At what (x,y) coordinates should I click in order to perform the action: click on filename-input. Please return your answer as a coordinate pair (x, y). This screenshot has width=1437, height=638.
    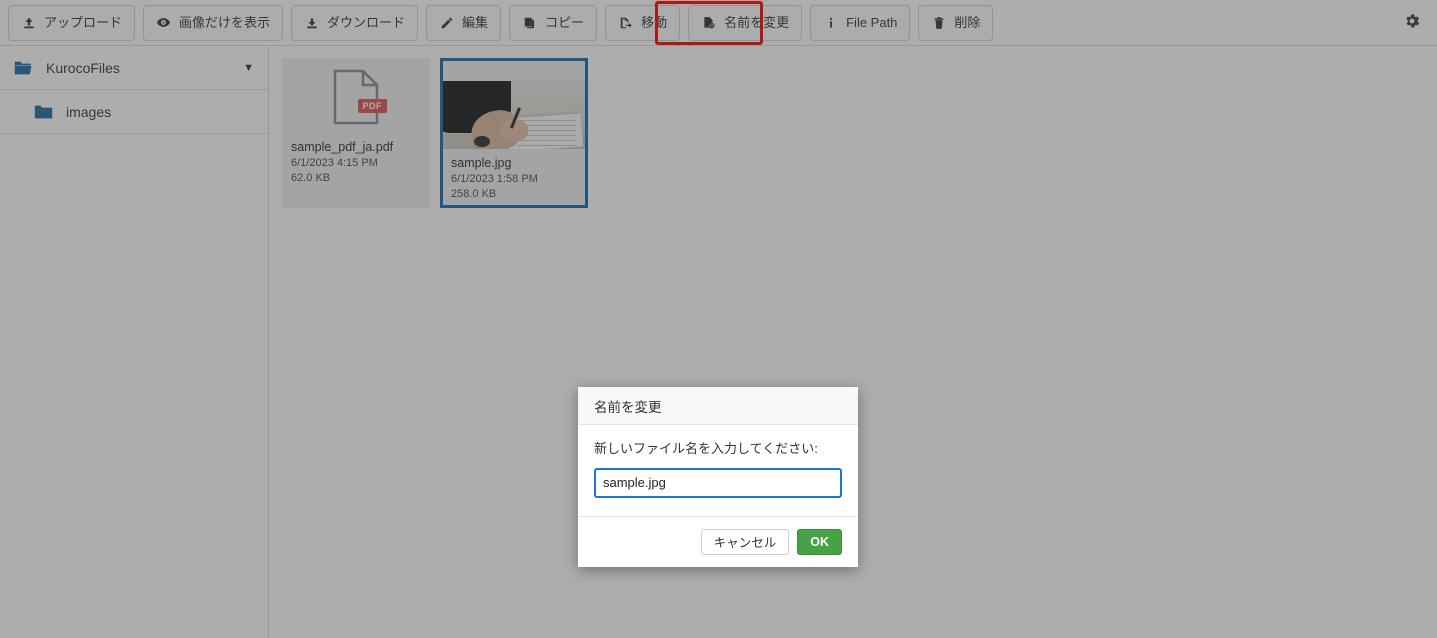
    Looking at the image, I should click on (718, 482).